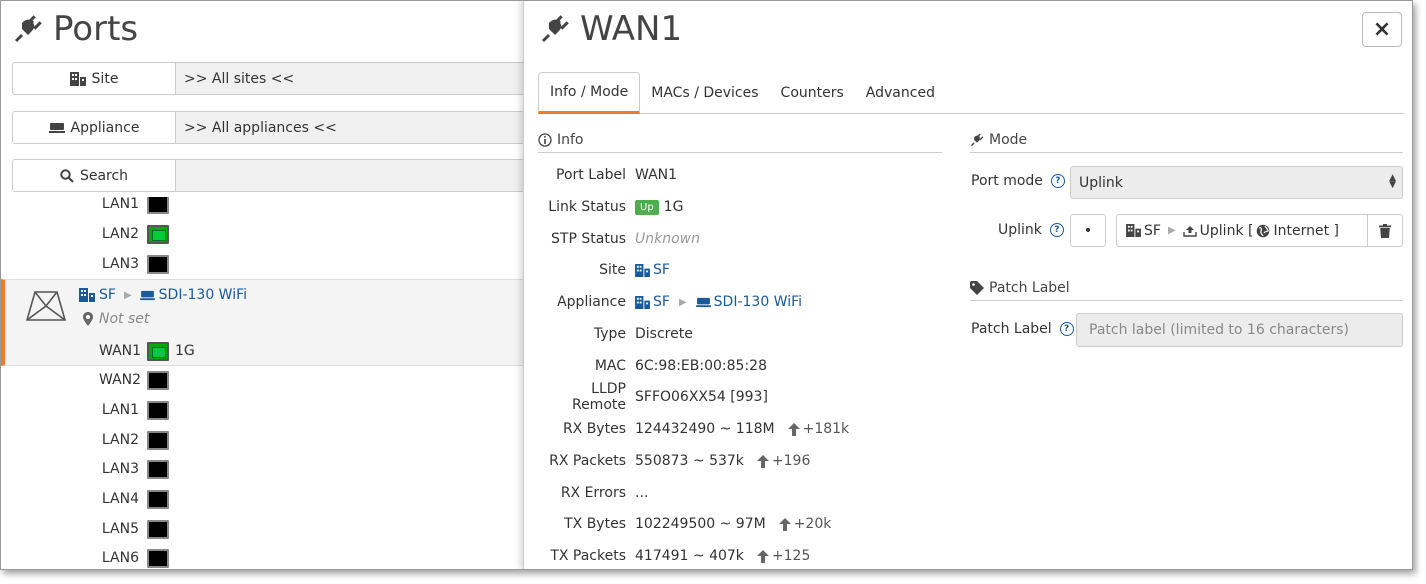 Image resolution: width=1426 pixels, height=584 pixels. I want to click on close-icon: ×, so click(1382, 29).